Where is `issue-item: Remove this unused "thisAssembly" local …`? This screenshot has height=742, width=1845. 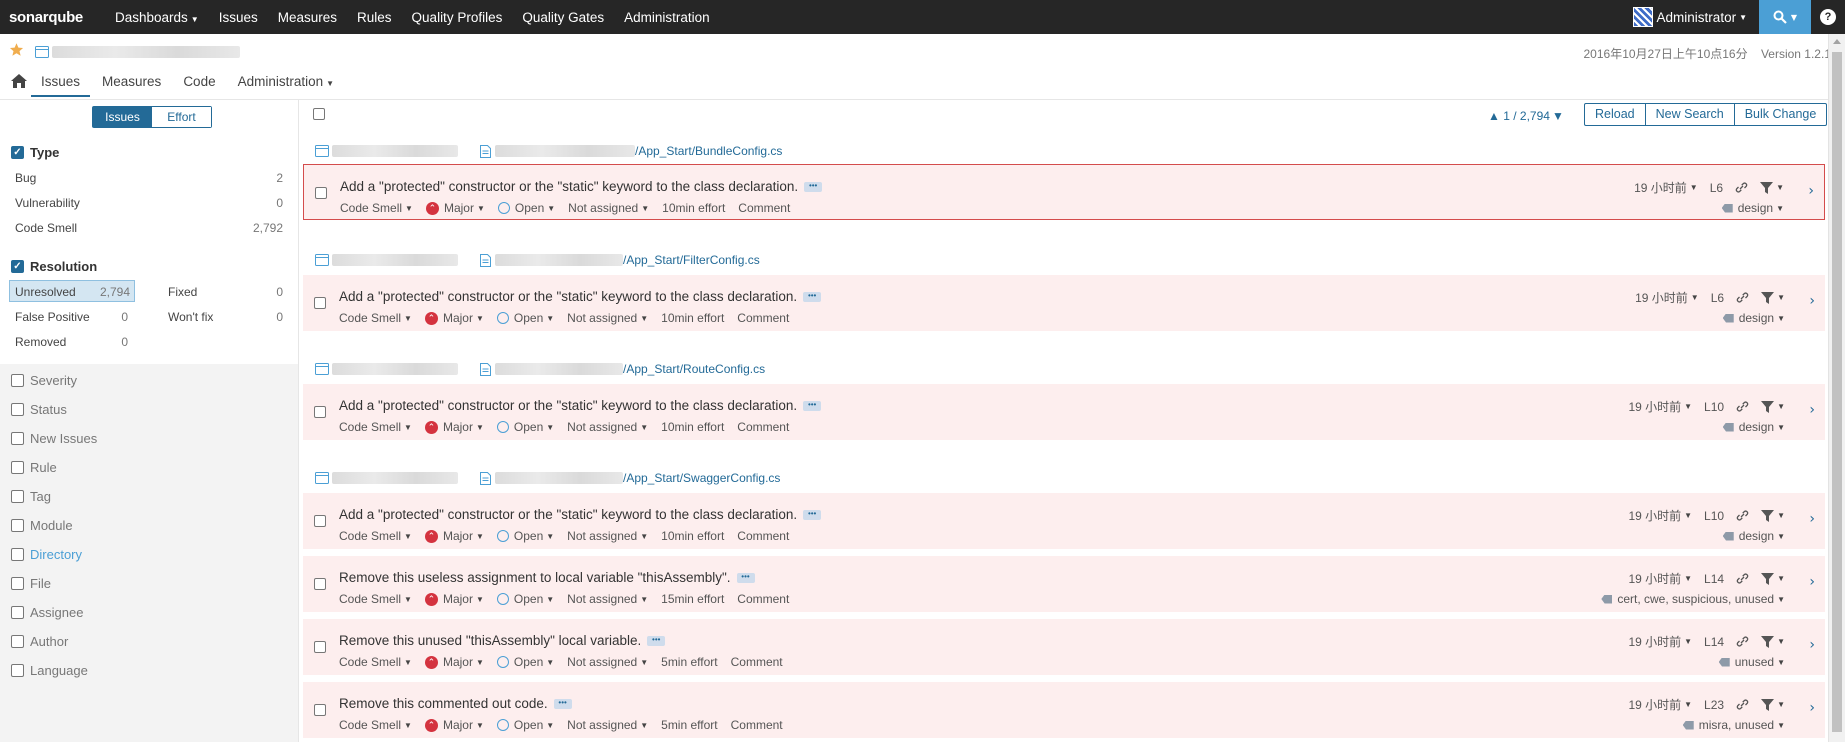
issue-item: Remove this unused "thisAssembly" local … is located at coordinates (1064, 647).